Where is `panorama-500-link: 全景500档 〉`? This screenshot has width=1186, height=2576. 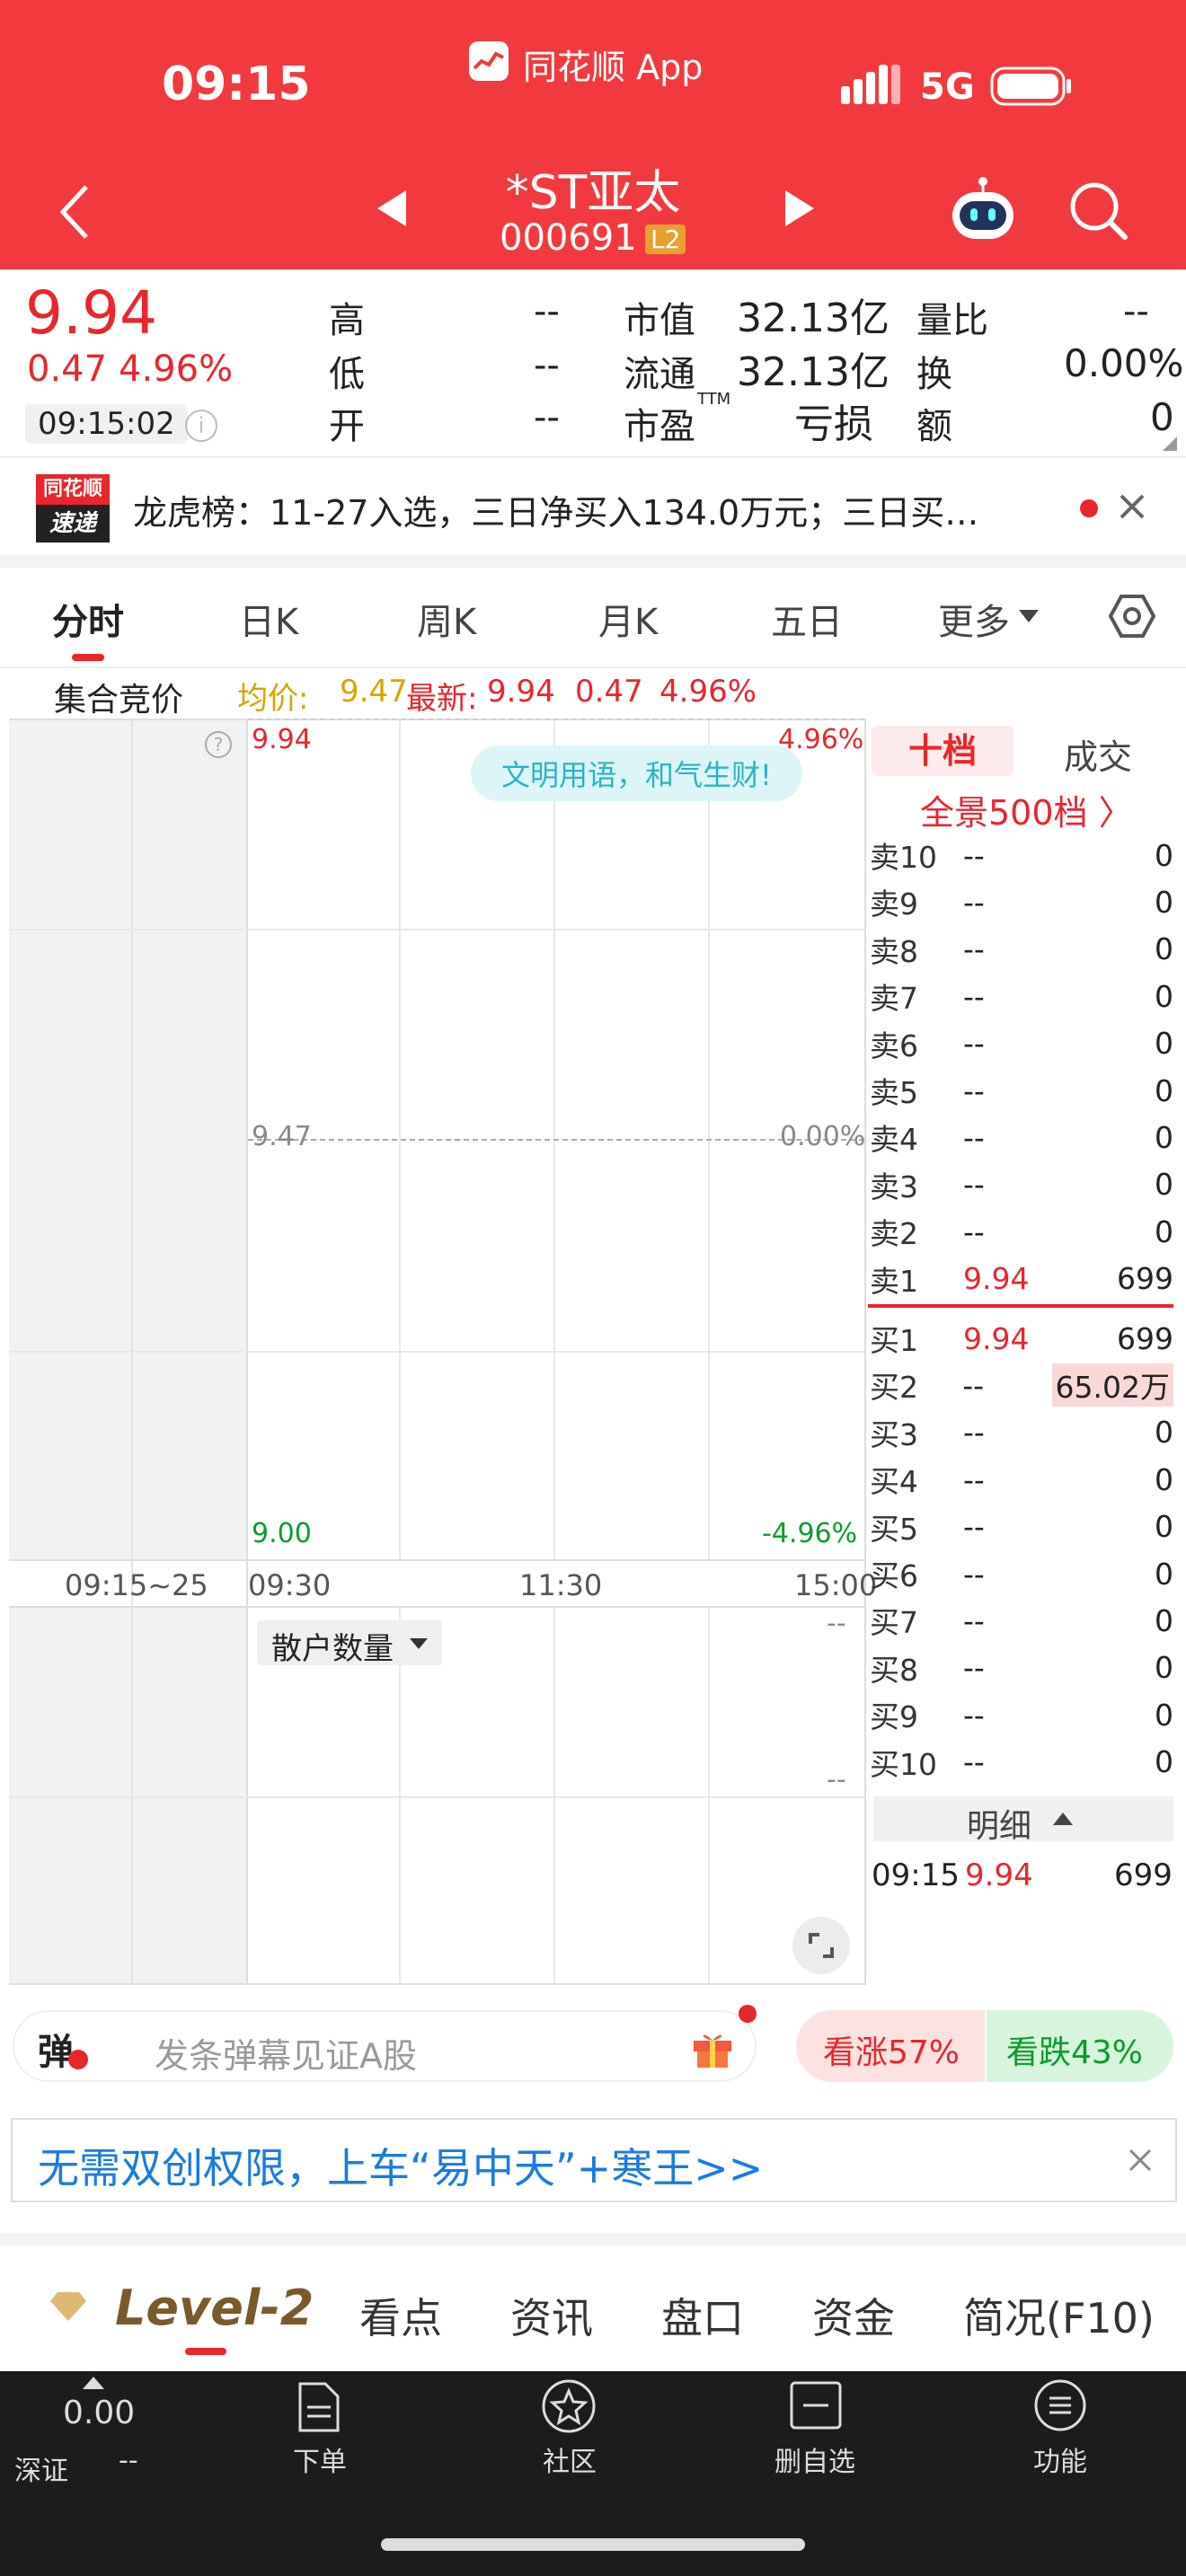
panorama-500-link: 全景500档 〉 is located at coordinates (1026, 809).